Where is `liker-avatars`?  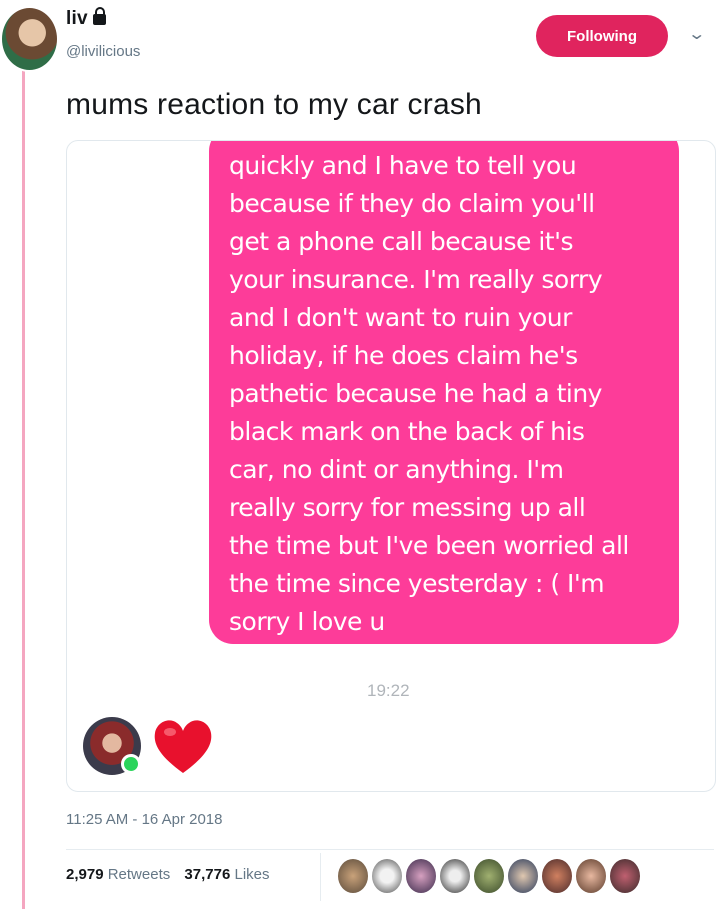 liker-avatars is located at coordinates (489, 876).